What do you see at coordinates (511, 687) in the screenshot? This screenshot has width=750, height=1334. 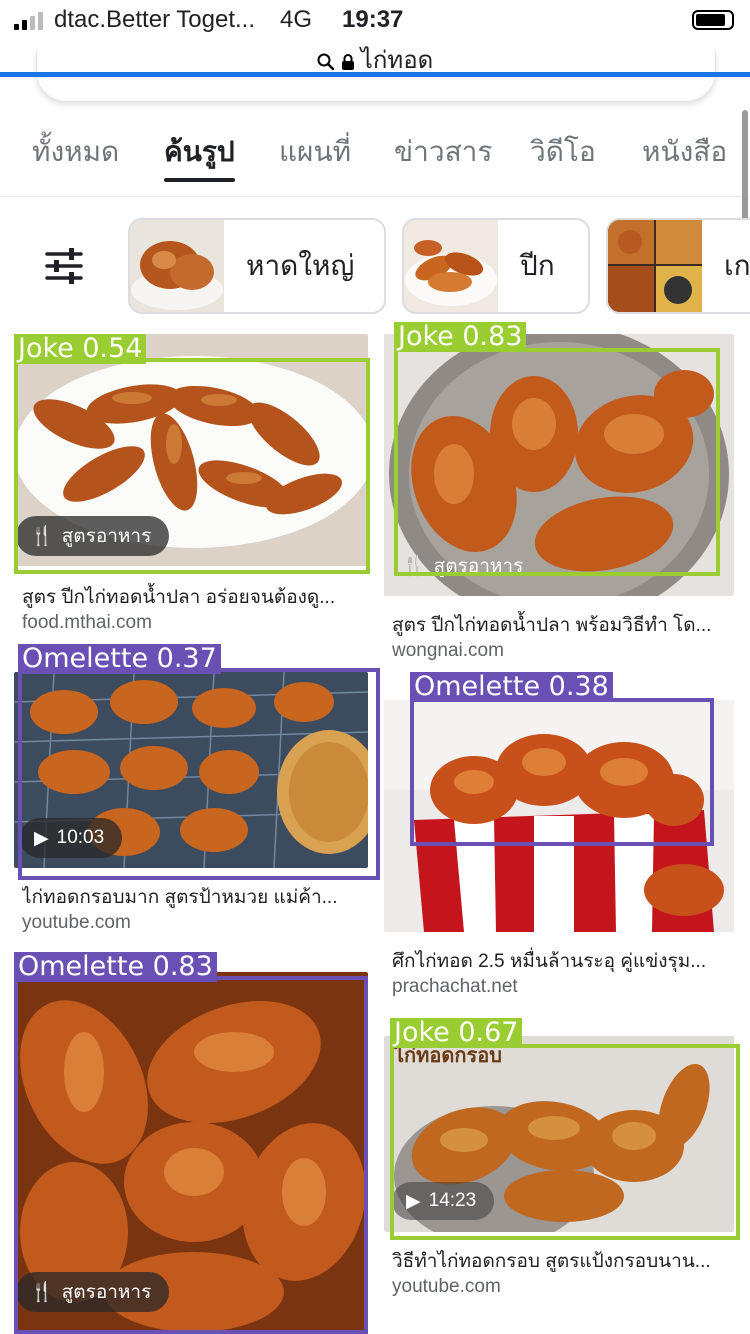 I see `detection-label: Omelette 0.38` at bounding box center [511, 687].